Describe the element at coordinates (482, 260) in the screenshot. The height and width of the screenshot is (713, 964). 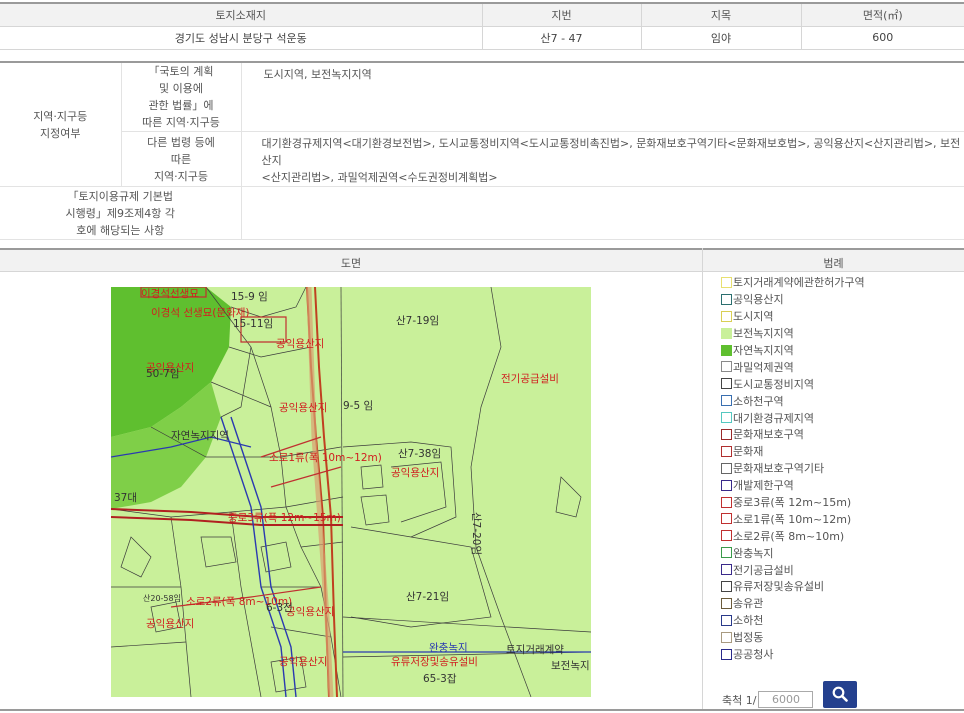
I see `map-section-header: 도면 범례` at that location.